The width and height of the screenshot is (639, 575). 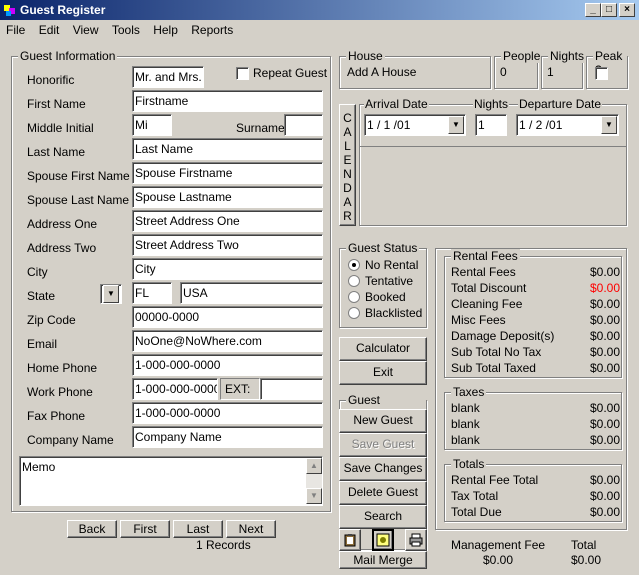 What do you see at coordinates (126, 30) in the screenshot?
I see `menu-tools: Tools` at bounding box center [126, 30].